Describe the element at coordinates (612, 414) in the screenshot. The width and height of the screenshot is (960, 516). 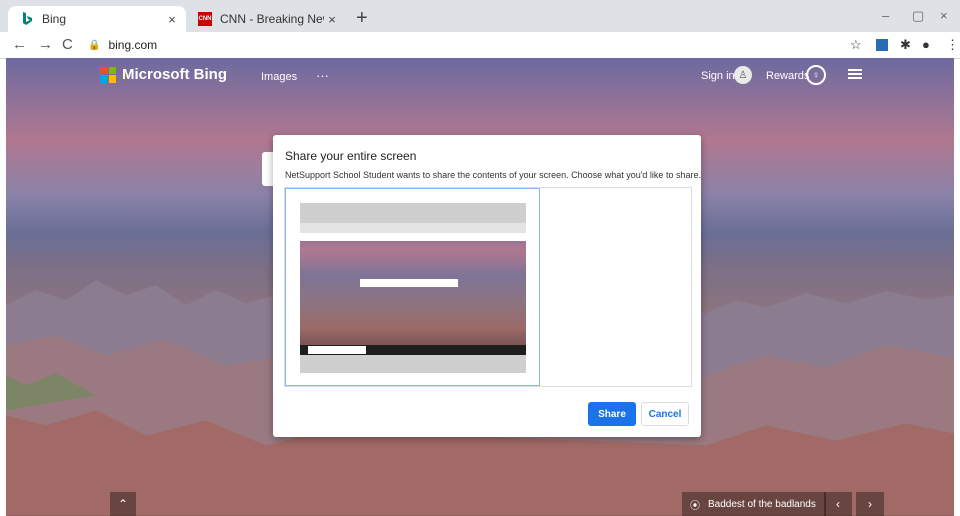
I see `share-button: Share` at that location.